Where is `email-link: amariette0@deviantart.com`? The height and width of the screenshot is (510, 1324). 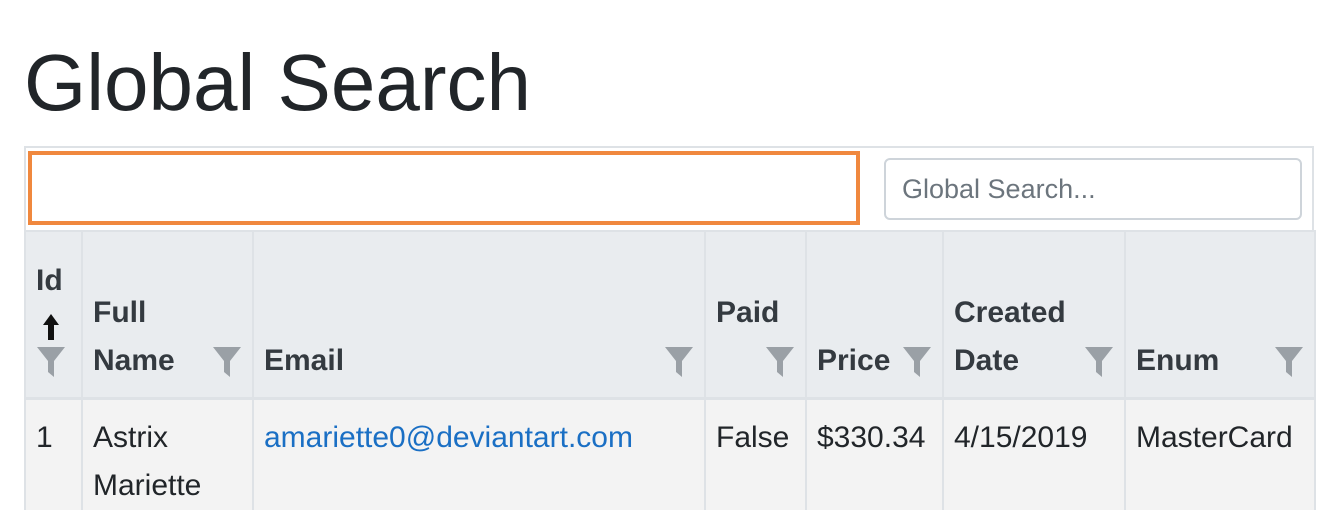
email-link: amariette0@deviantart.com is located at coordinates (448, 437).